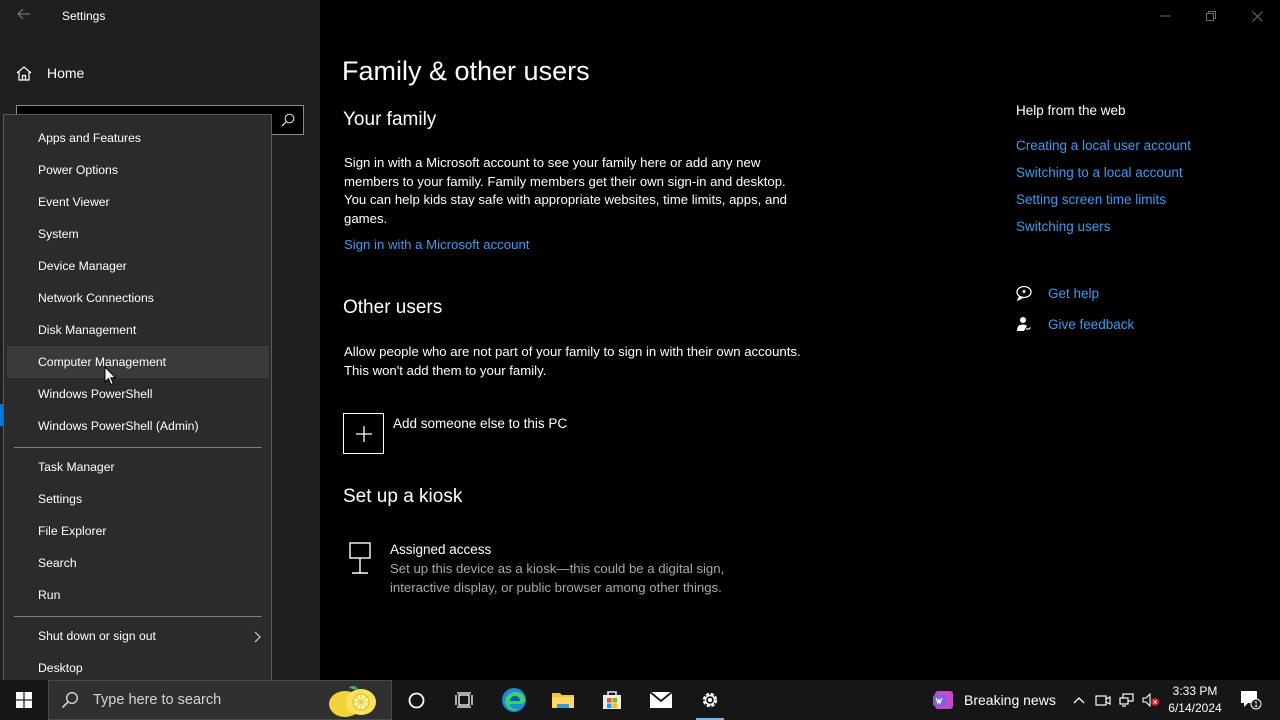 The height and width of the screenshot is (720, 1280). I want to click on add-user-label: Add someone else to this PC, so click(480, 423).